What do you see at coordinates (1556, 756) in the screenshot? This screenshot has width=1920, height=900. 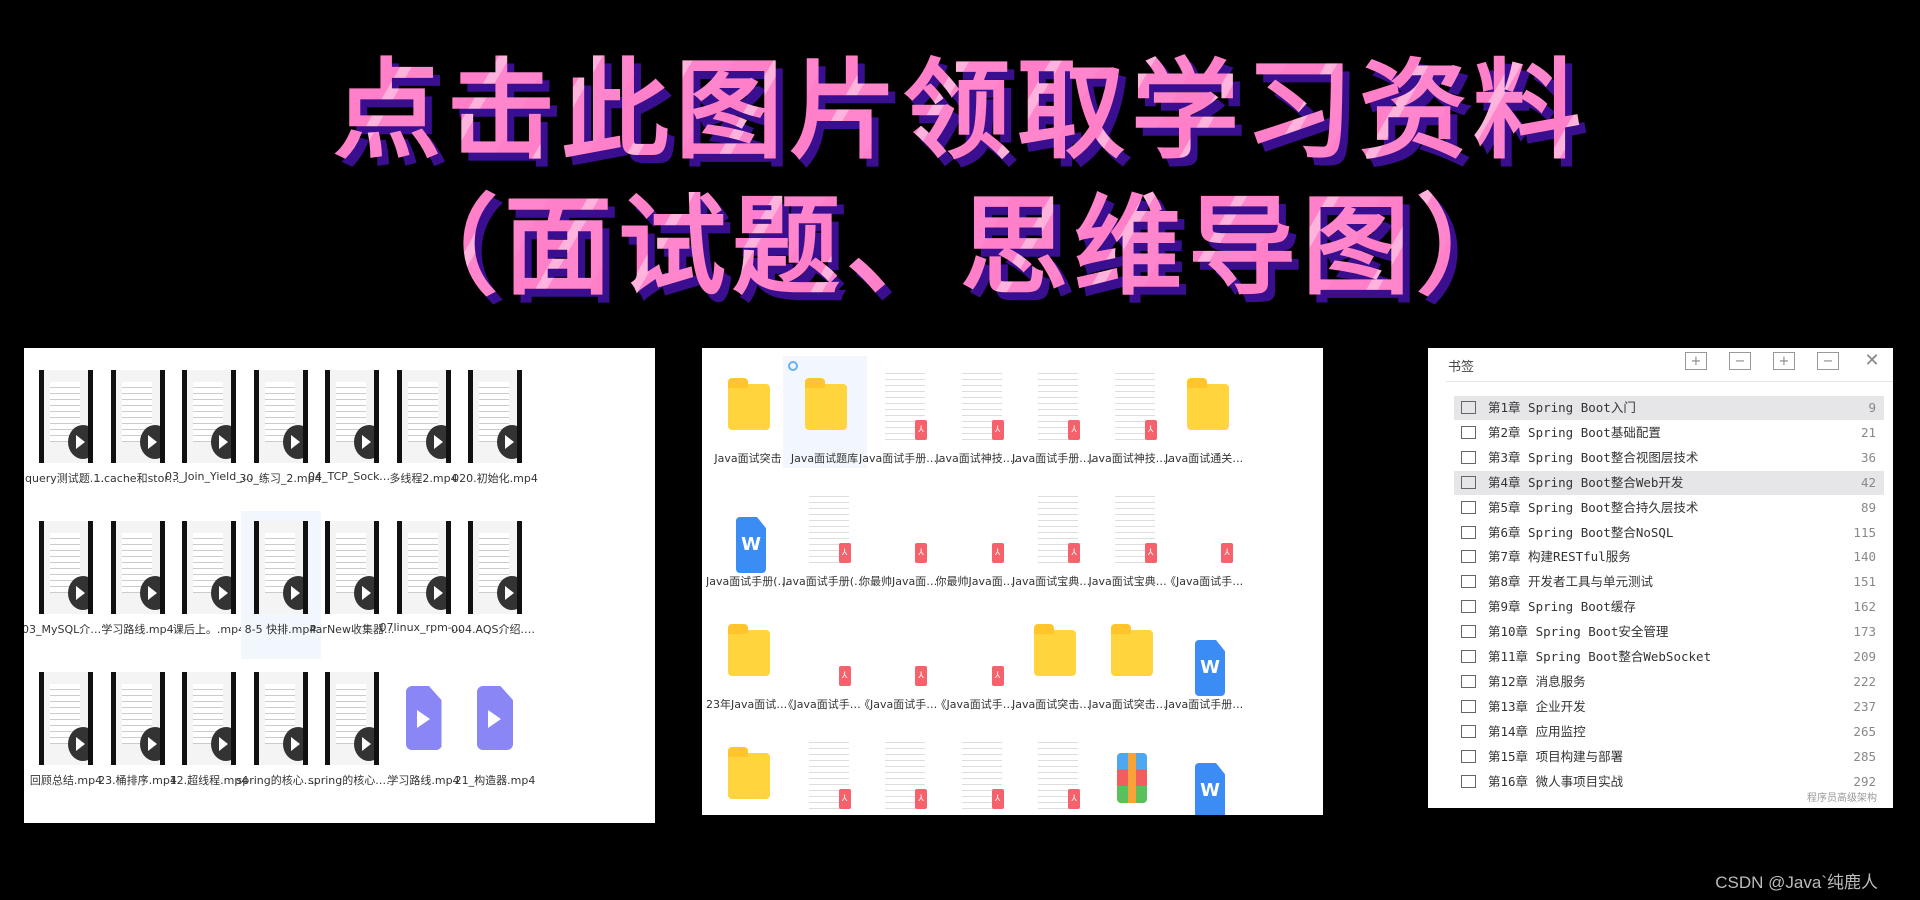 I see `bookmark-title: 第15章 项目构建与部署` at bounding box center [1556, 756].